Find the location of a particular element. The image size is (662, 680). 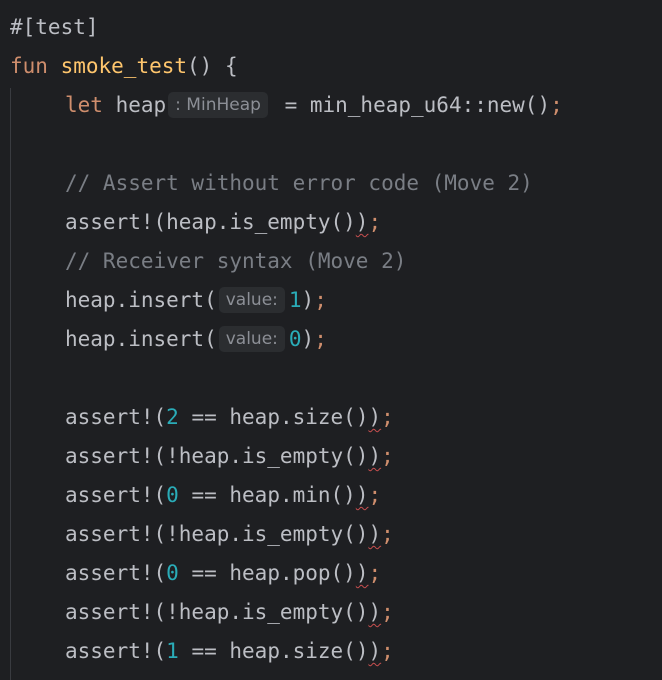

let-keyword: let is located at coordinates (84, 105).